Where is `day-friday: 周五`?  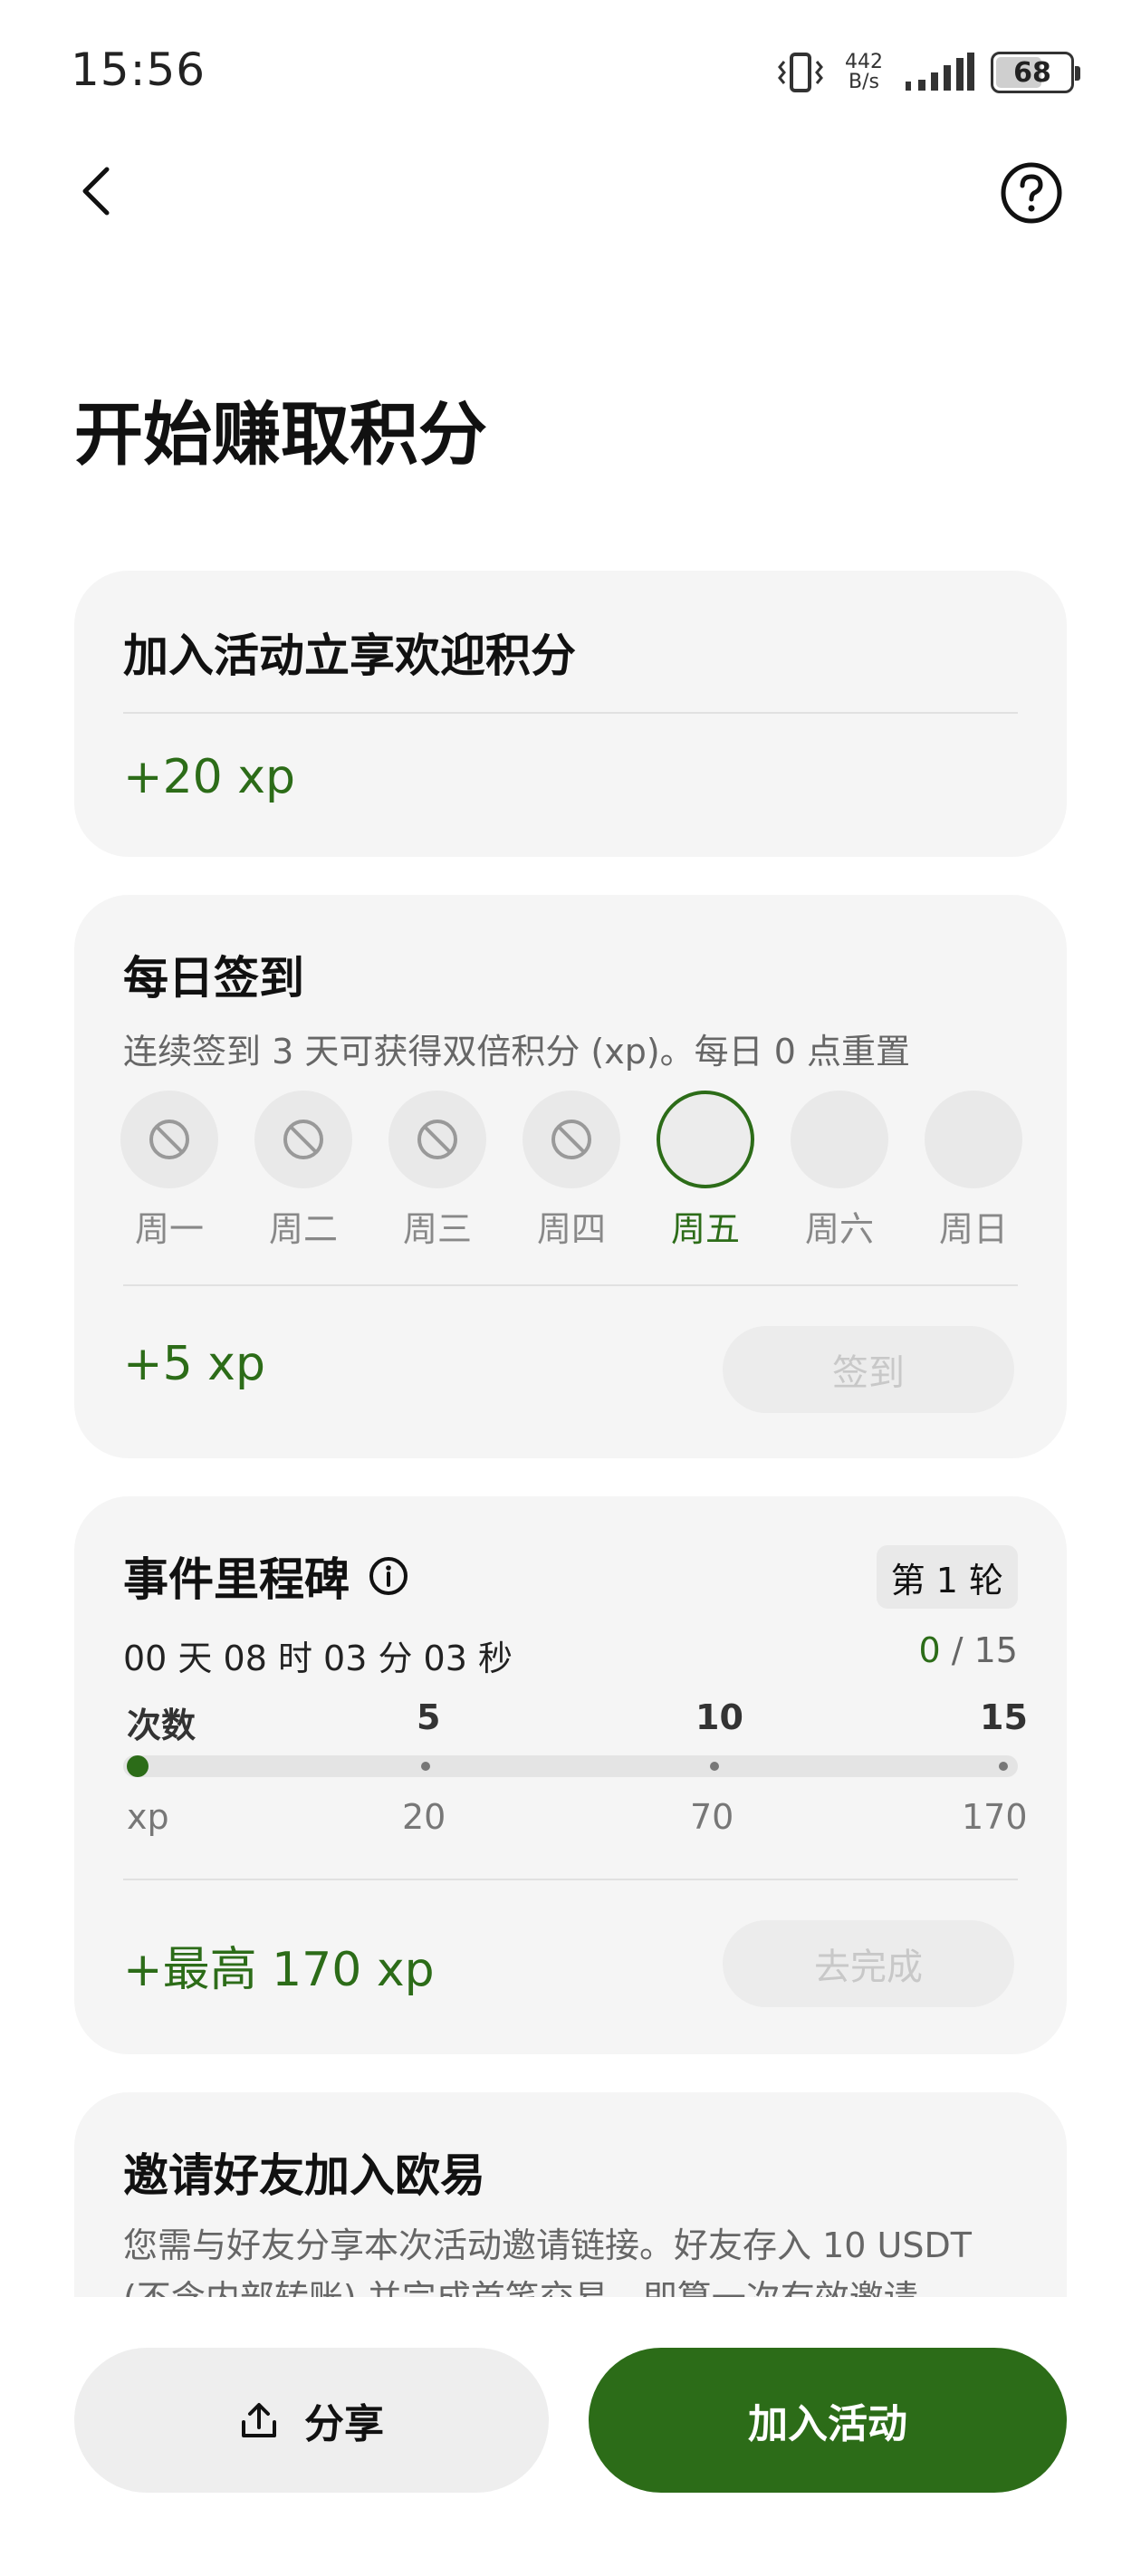
day-friday: 周五 is located at coordinates (705, 1171).